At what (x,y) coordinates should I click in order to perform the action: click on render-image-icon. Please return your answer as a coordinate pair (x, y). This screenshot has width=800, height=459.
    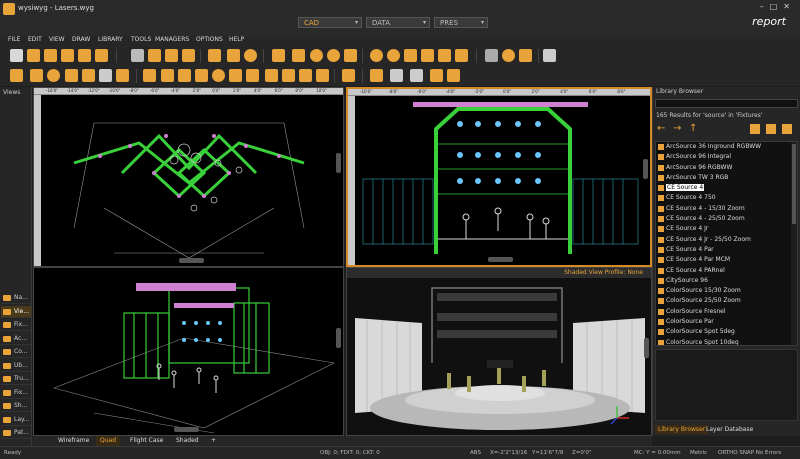
    Looking at the image, I should click on (549, 55).